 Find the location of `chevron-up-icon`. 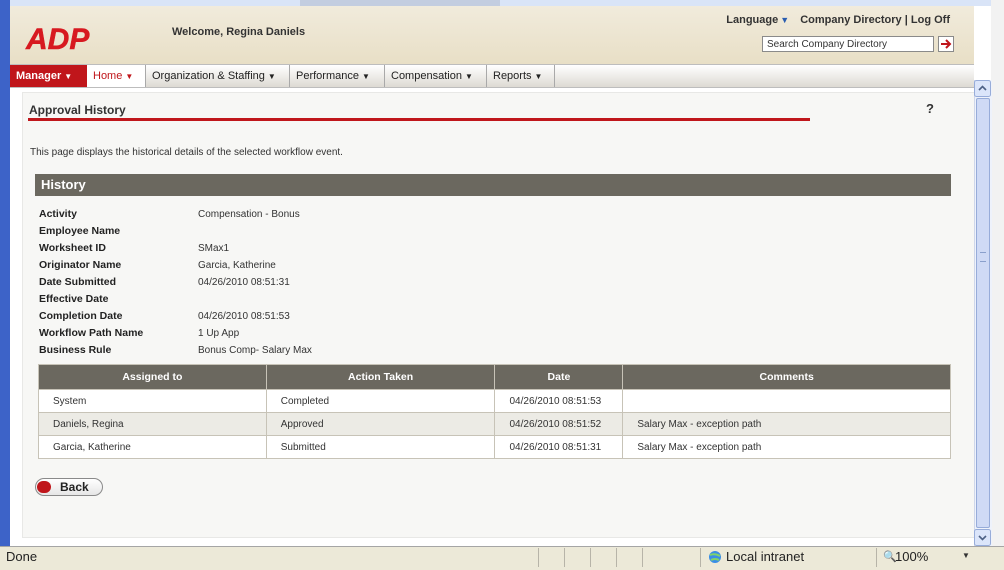

chevron-up-icon is located at coordinates (982, 88).